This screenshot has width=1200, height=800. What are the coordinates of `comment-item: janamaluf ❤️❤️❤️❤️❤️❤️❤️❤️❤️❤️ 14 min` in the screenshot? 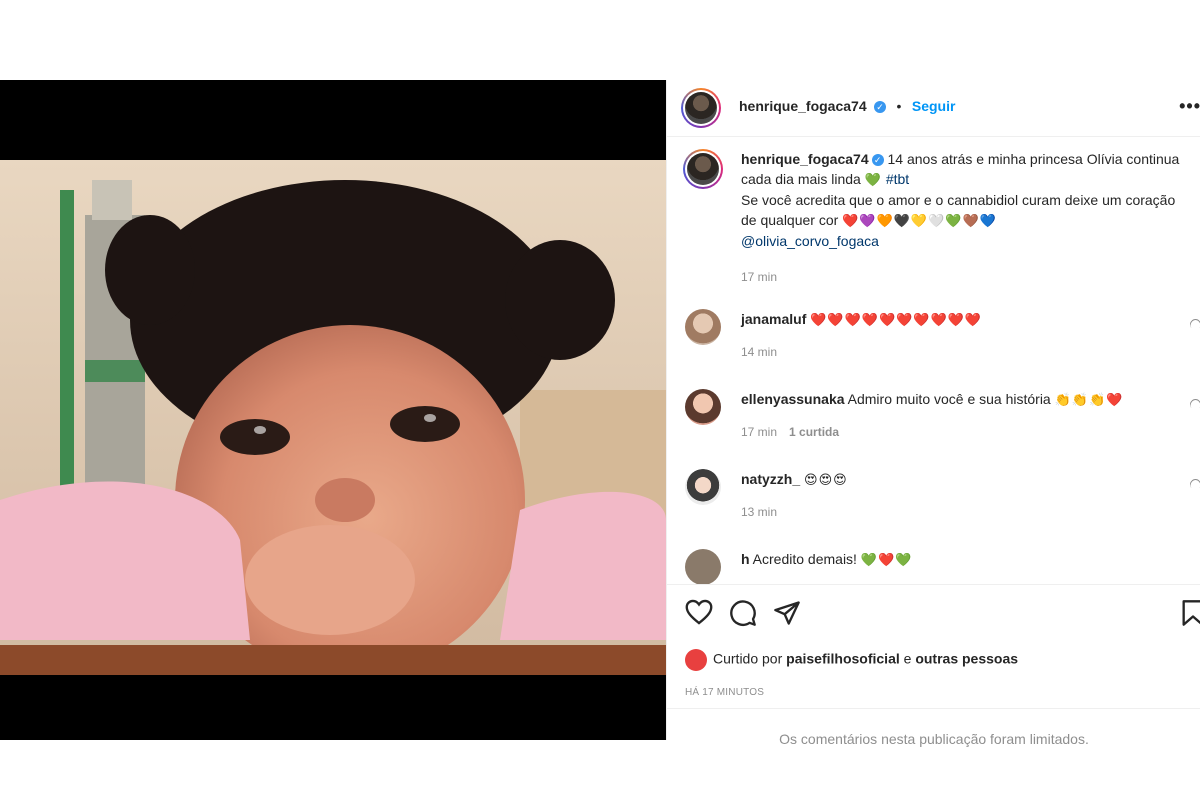 It's located at (941, 339).